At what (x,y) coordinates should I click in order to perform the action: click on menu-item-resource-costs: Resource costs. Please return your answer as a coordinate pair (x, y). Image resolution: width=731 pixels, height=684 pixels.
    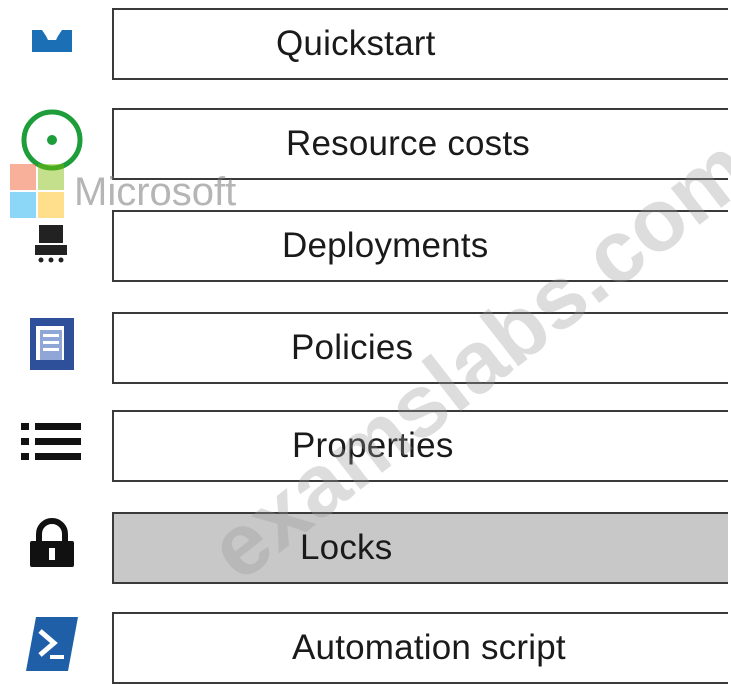
    Looking at the image, I should click on (365, 140).